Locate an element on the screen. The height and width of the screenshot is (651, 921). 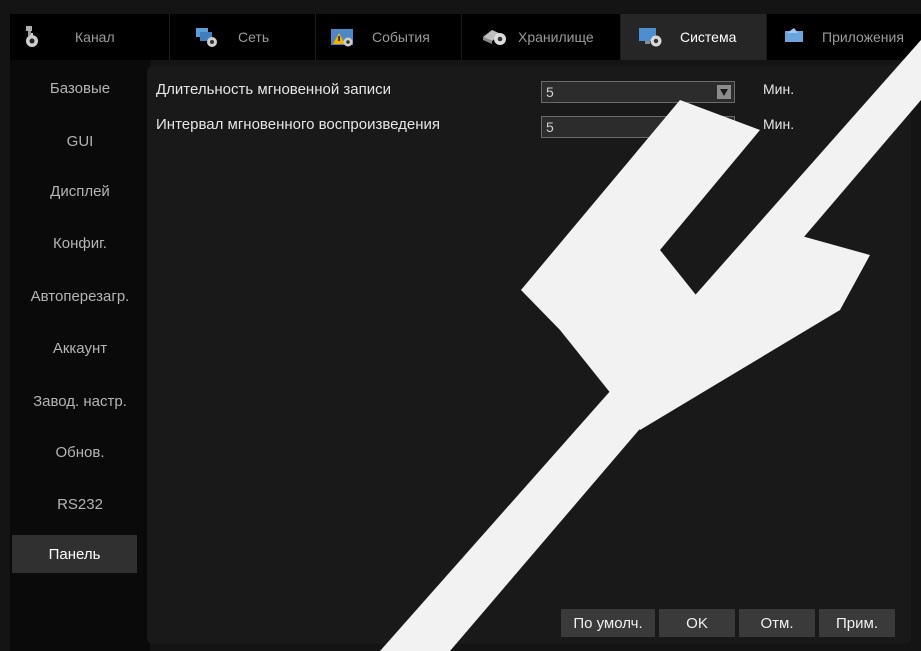
sidebar-item-update: Обнов. is located at coordinates (80, 452).